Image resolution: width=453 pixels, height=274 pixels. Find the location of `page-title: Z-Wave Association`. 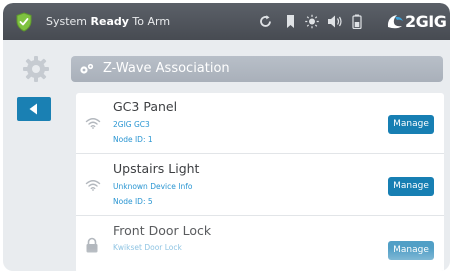

page-title: Z-Wave Association is located at coordinates (166, 68).